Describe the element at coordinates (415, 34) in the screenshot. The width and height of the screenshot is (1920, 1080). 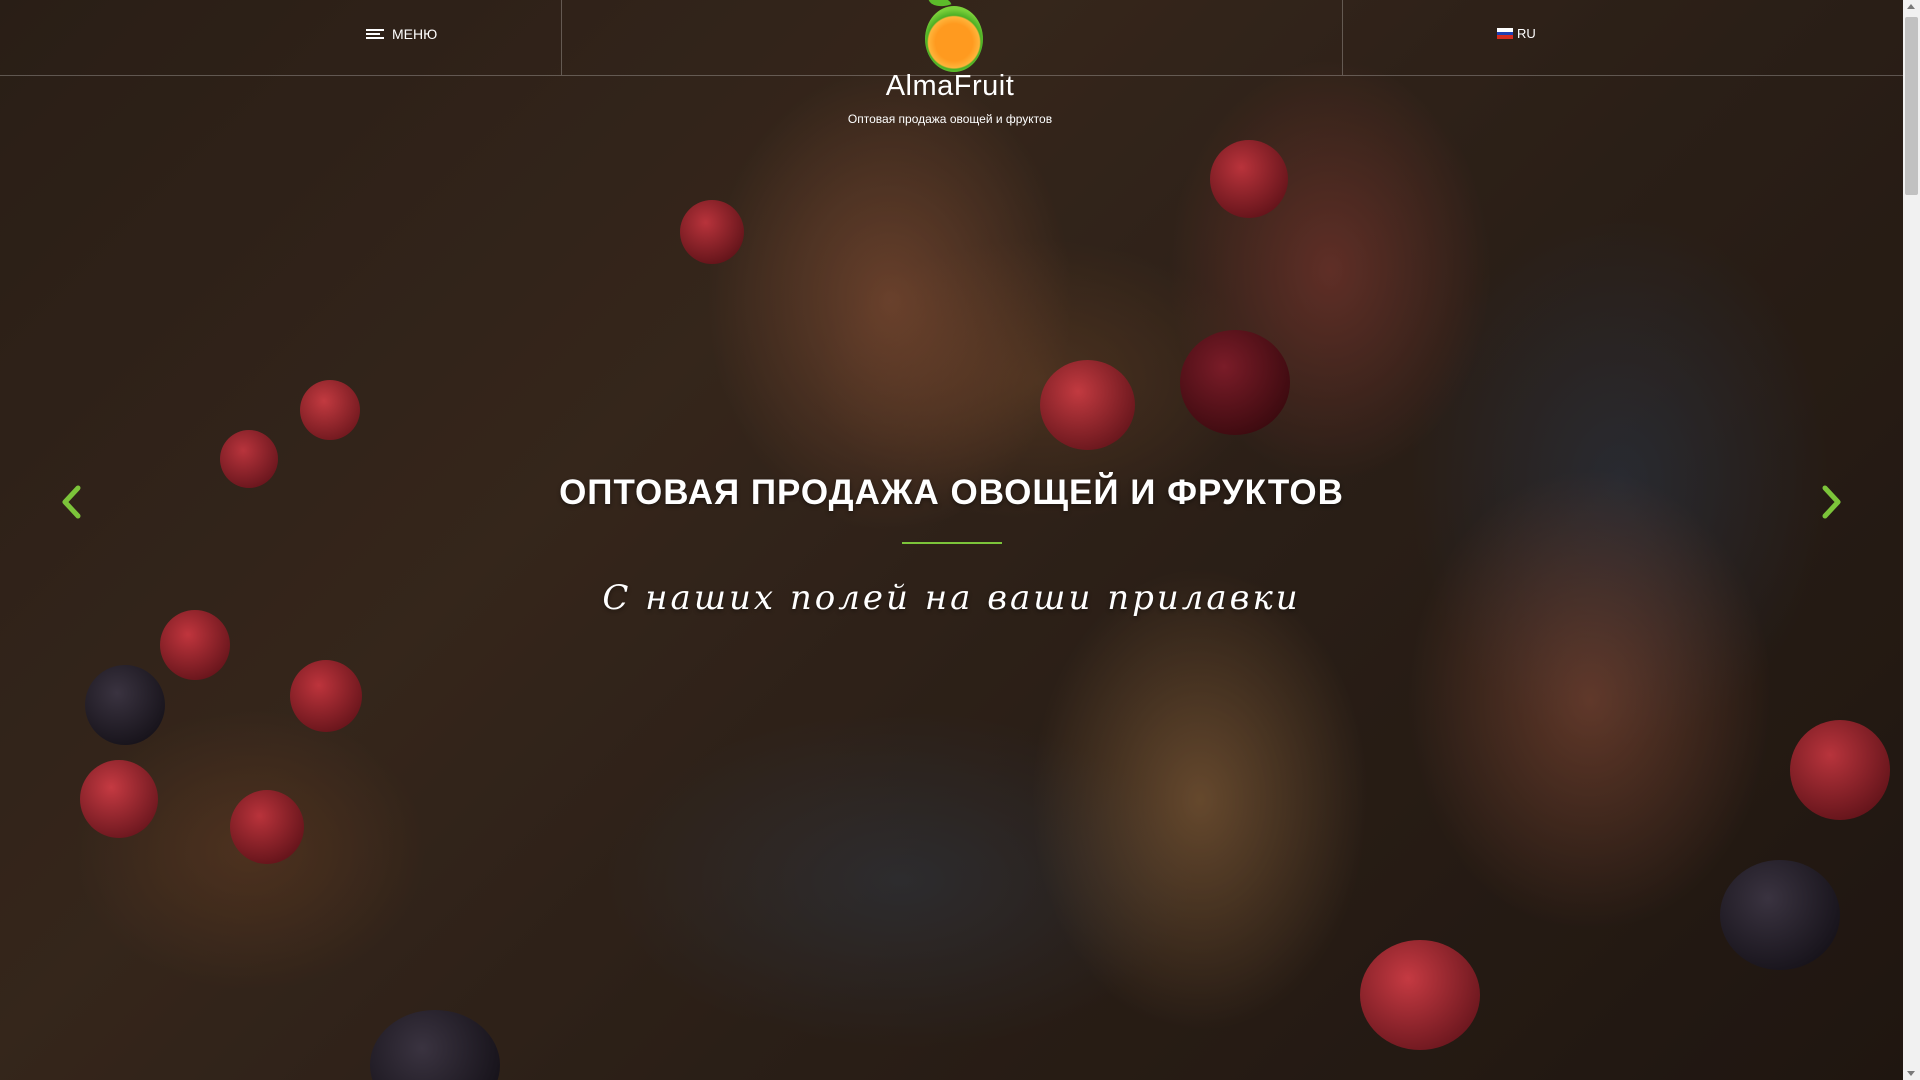
I see `menu-label: МЕНЮ` at that location.